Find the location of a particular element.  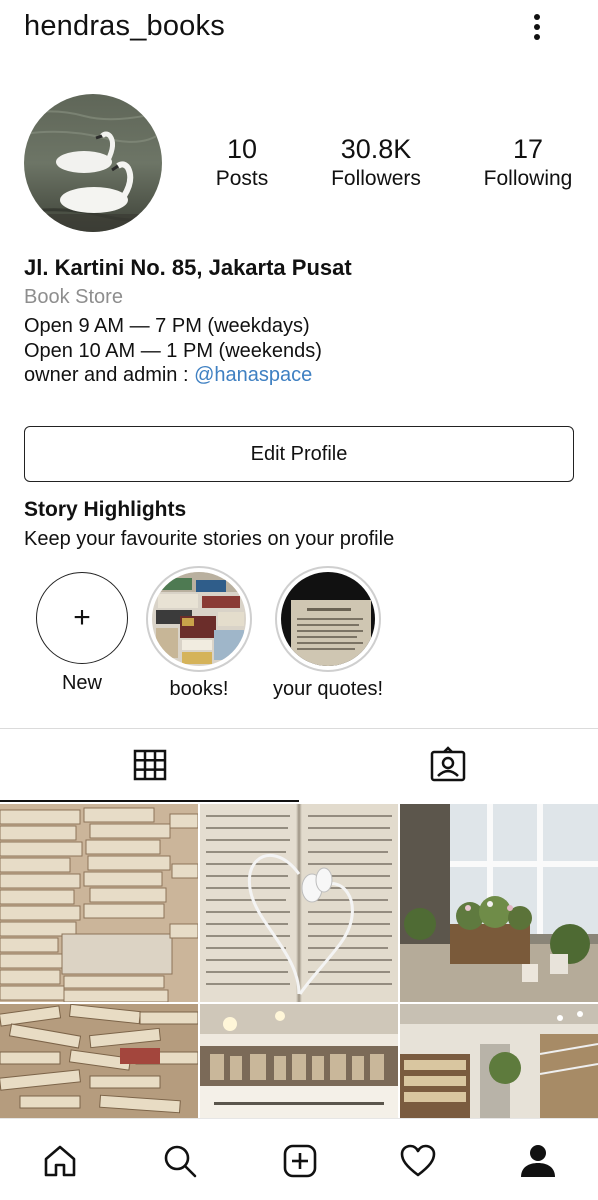

home-icon is located at coordinates (60, 1161).